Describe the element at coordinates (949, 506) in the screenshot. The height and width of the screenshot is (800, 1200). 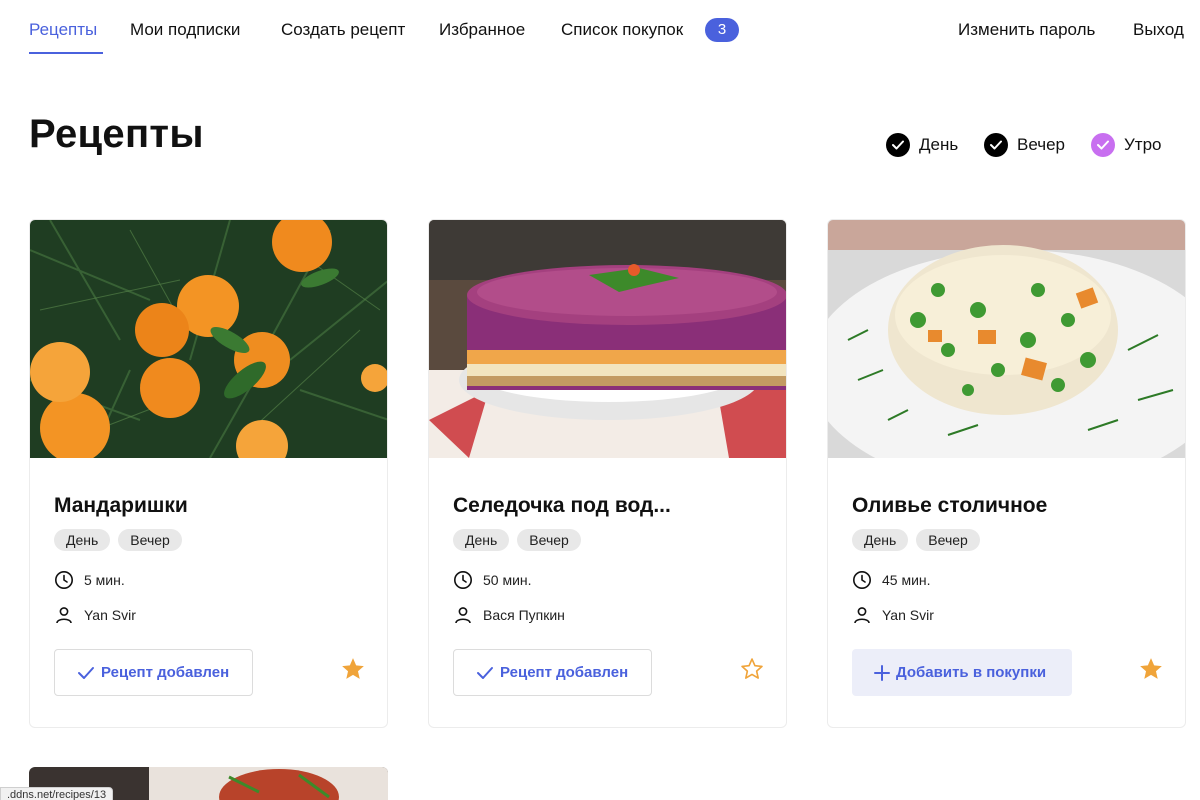
I see `recipe-title: Оливье столичное` at that location.